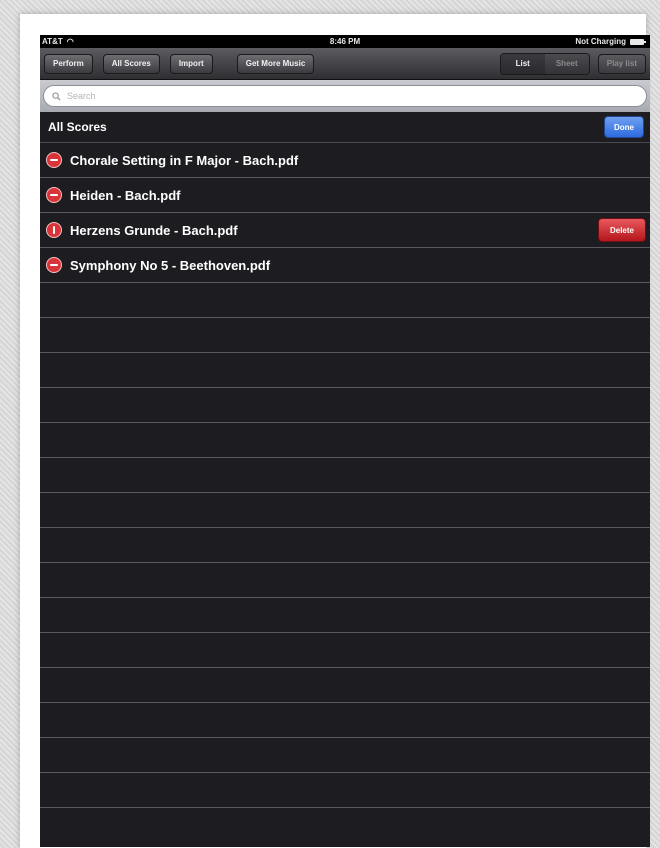 The width and height of the screenshot is (660, 848). I want to click on battery-icon, so click(638, 41).